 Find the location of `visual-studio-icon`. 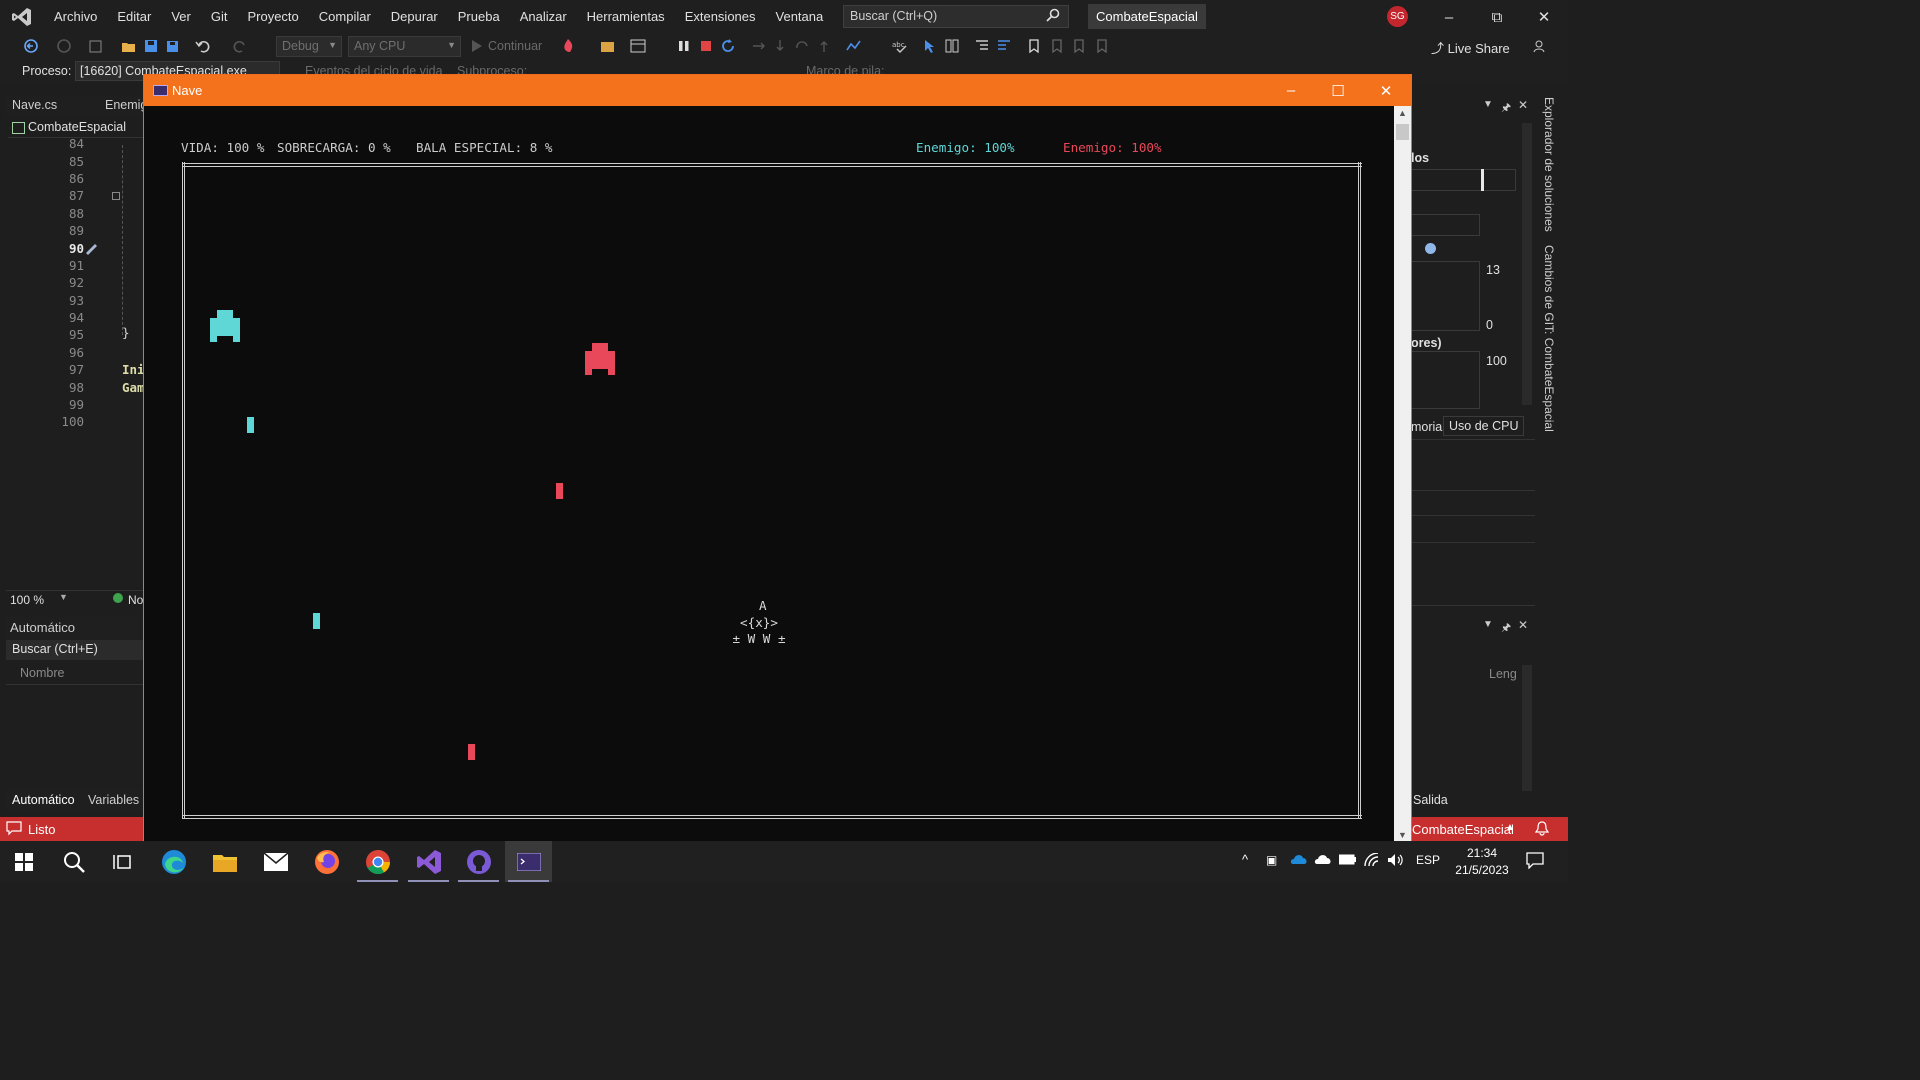

visual-studio-icon is located at coordinates (428, 861).